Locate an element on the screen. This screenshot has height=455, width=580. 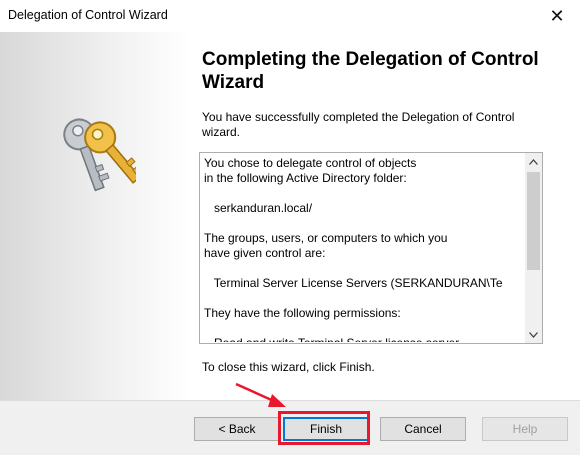
summary-line: have given control are: is located at coordinates (265, 253).